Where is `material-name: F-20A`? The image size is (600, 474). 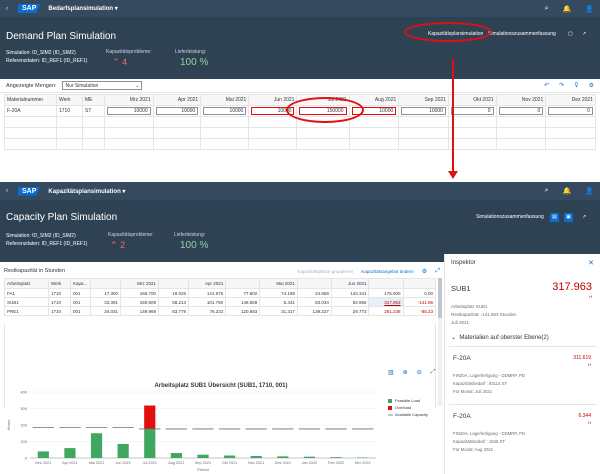
material-name: F-20A is located at coordinates (462, 358).